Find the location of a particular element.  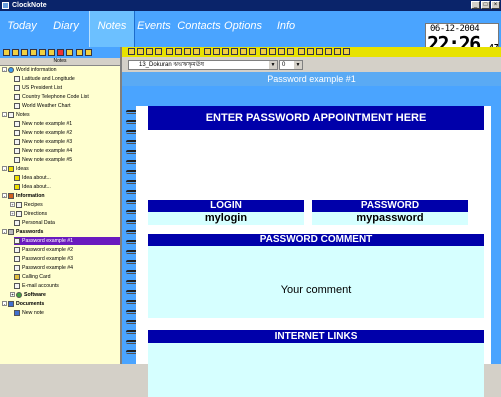

comment-value: Your comment is located at coordinates (316, 282).